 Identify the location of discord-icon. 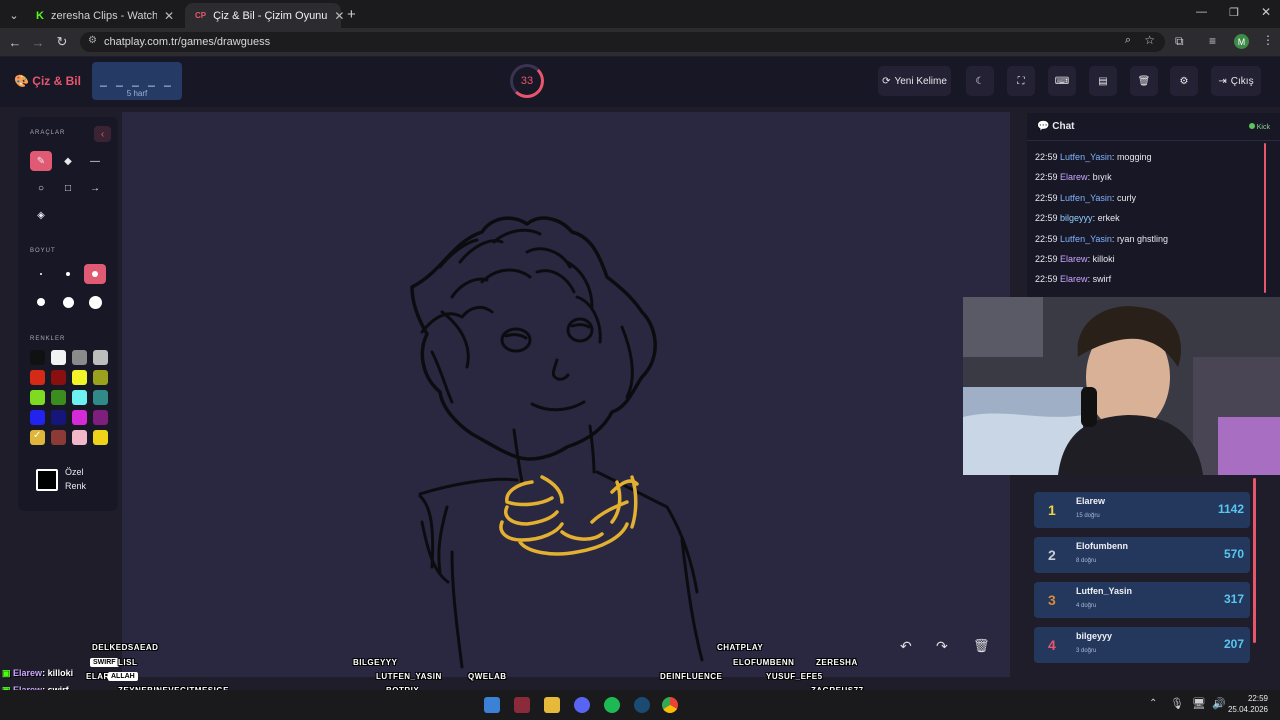
(582, 705).